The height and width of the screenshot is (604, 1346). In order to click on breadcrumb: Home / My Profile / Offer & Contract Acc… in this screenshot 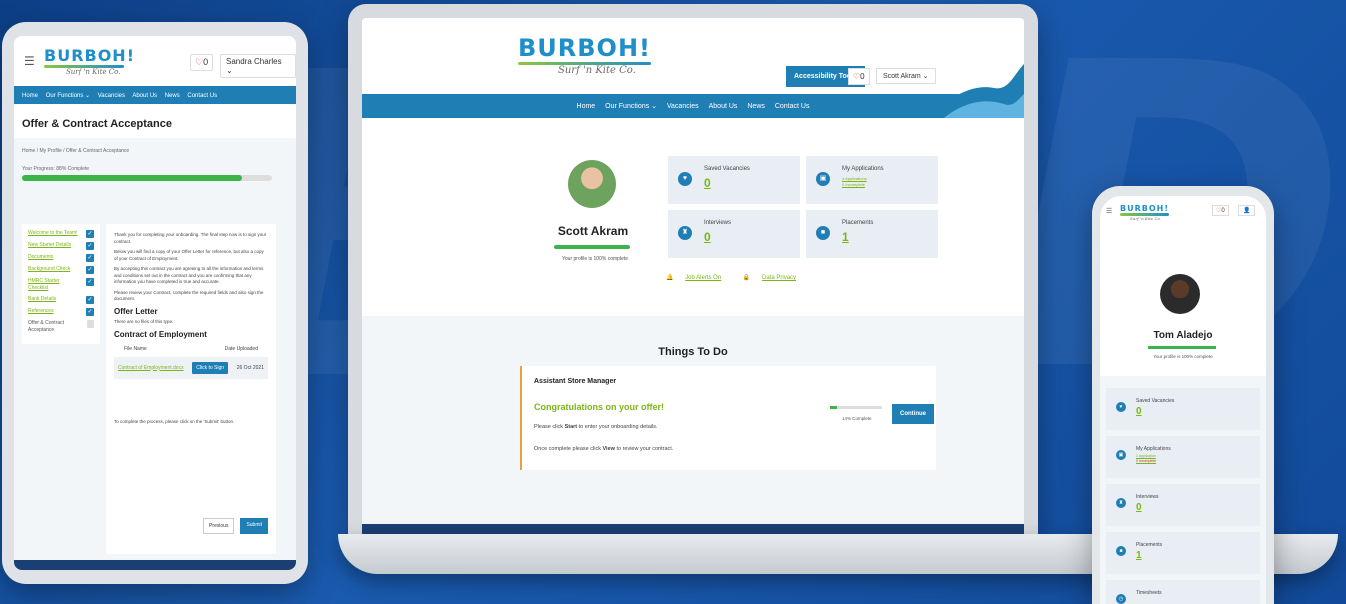, I will do `click(155, 148)`.